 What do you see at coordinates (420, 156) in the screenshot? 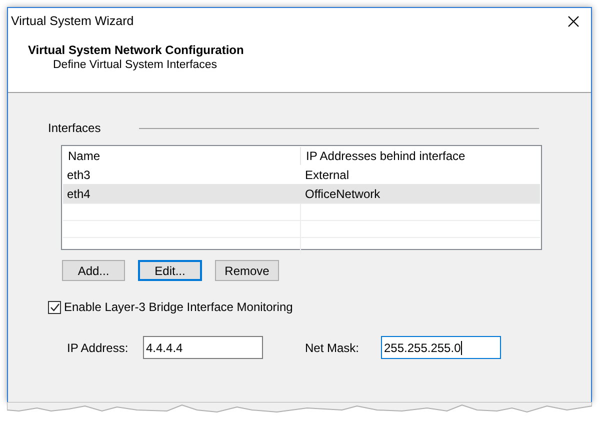
I see `column-header: IP Addresses behind interface` at bounding box center [420, 156].